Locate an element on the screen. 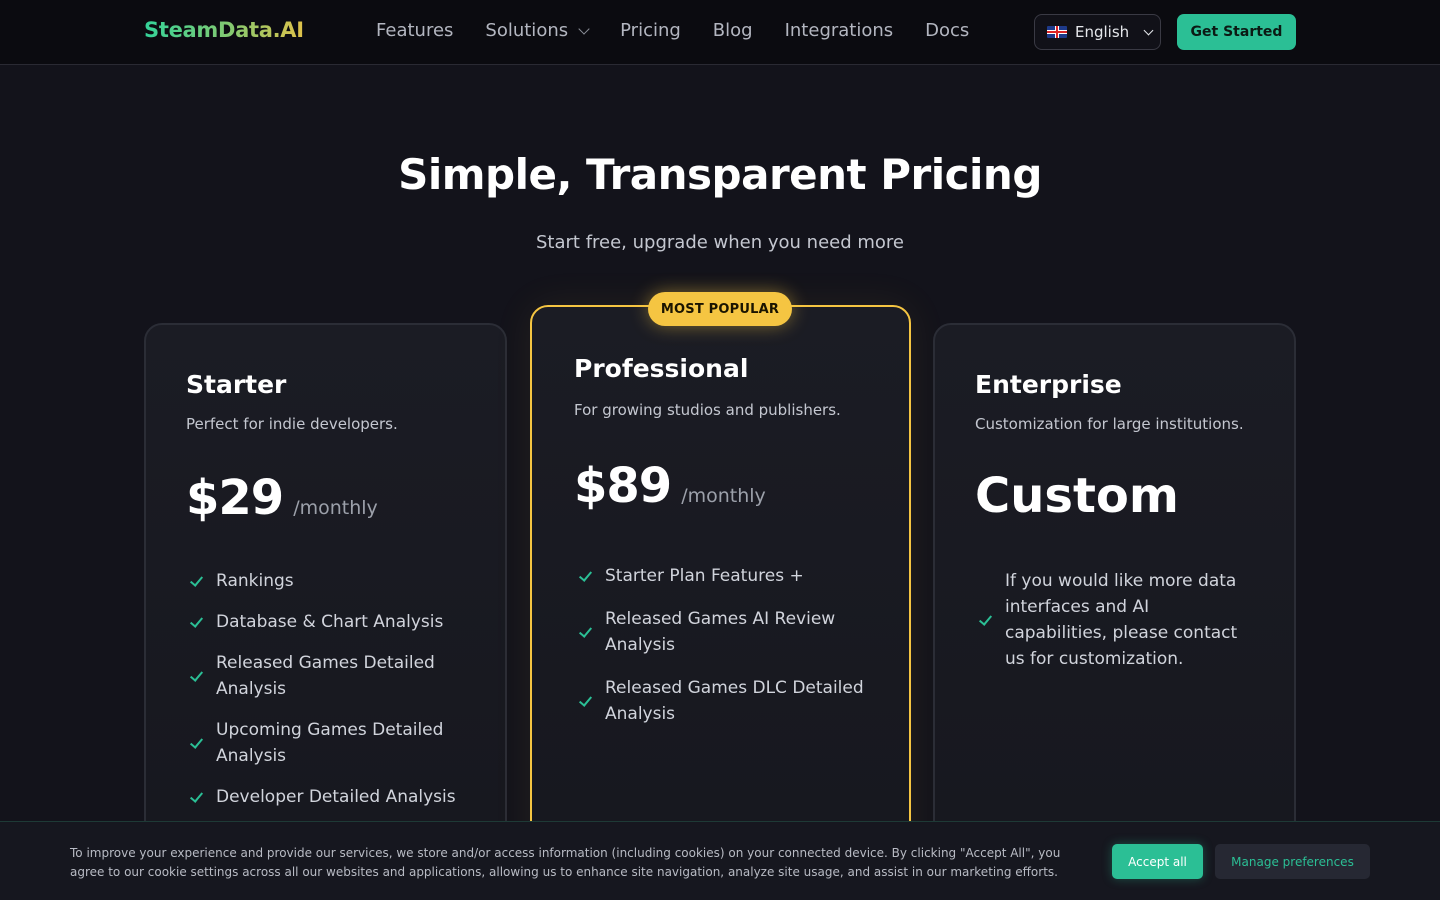 Image resolution: width=1440 pixels, height=900 pixels. nav-link-integrations: Integrations is located at coordinates (839, 30).